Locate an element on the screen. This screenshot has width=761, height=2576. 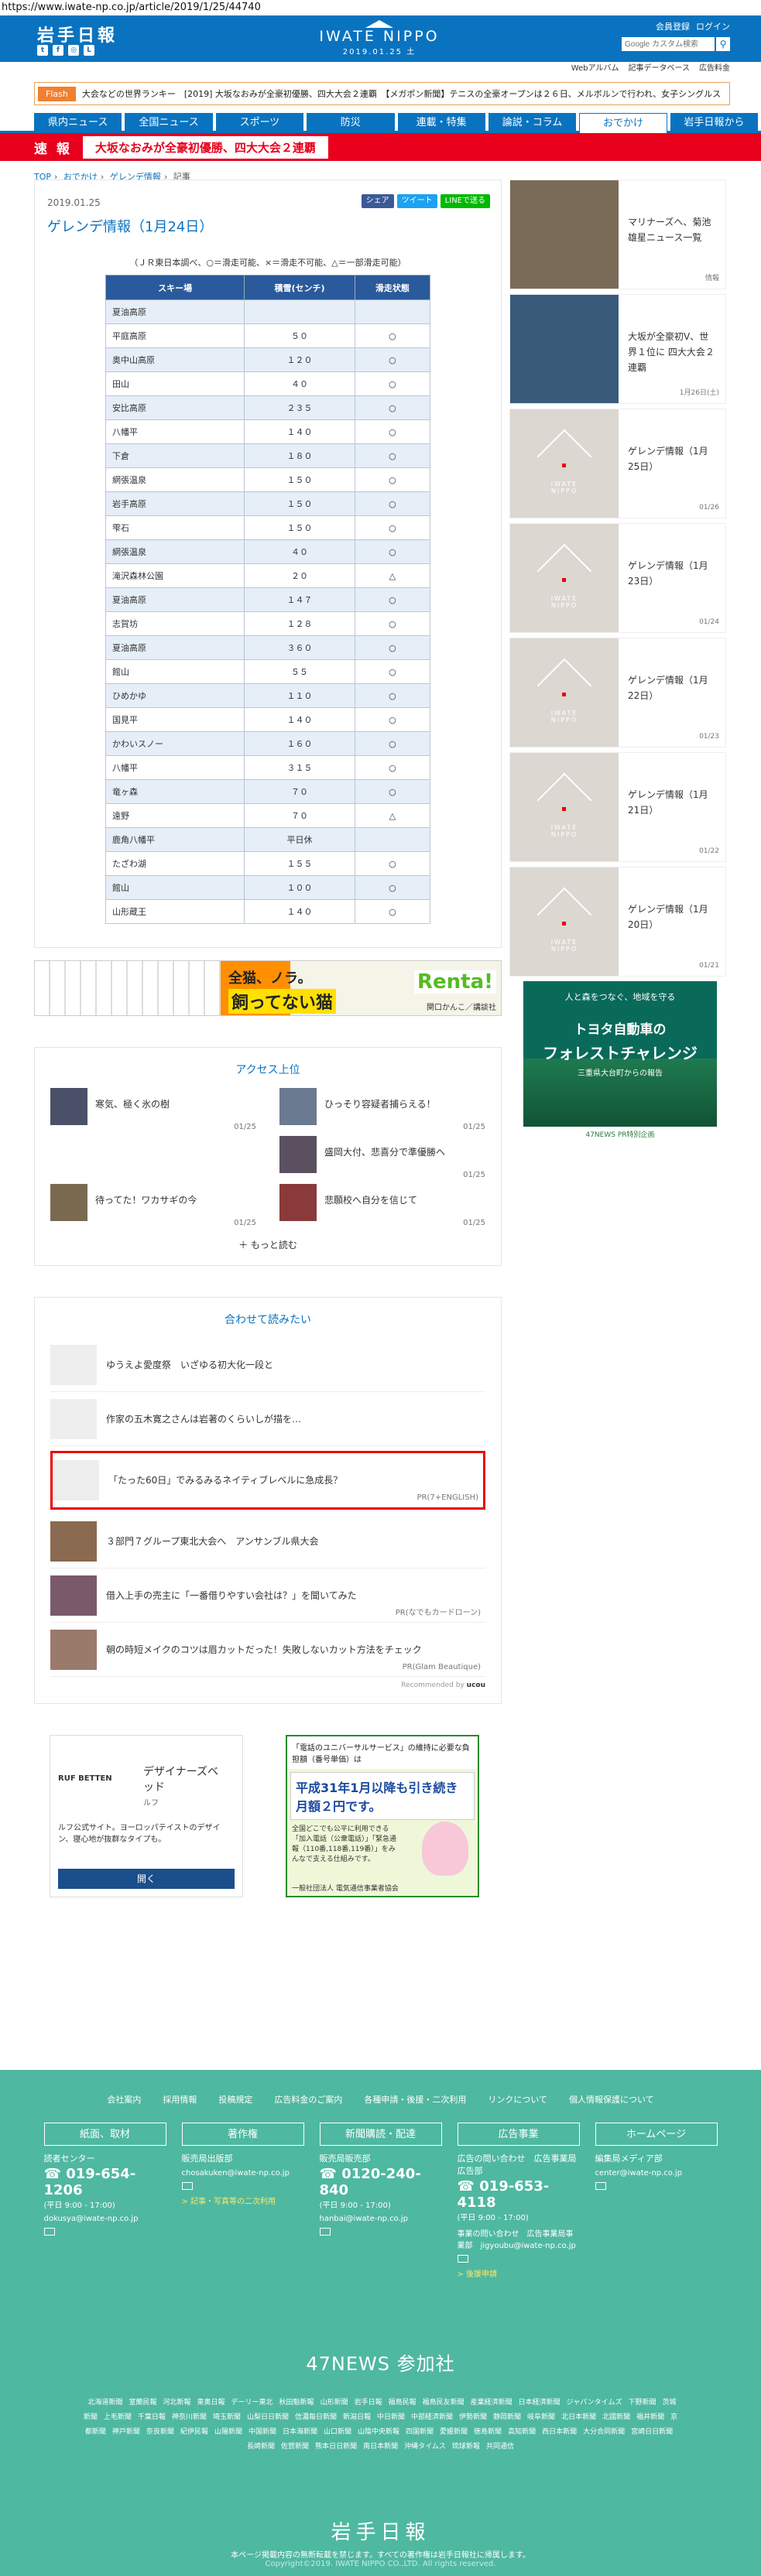
nav-column: 論説・コラム is located at coordinates (532, 123).